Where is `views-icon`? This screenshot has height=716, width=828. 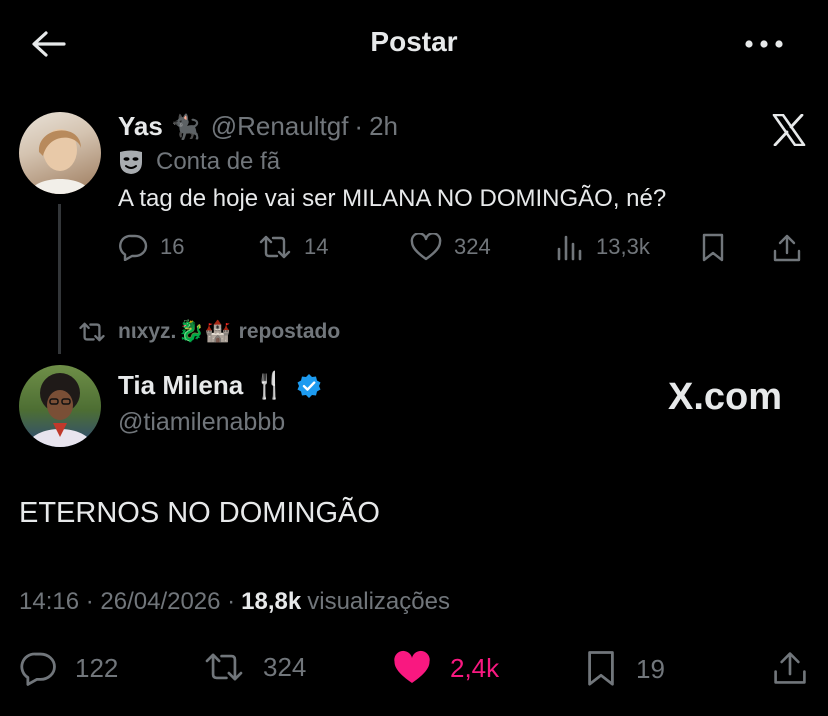 views-icon is located at coordinates (569, 248).